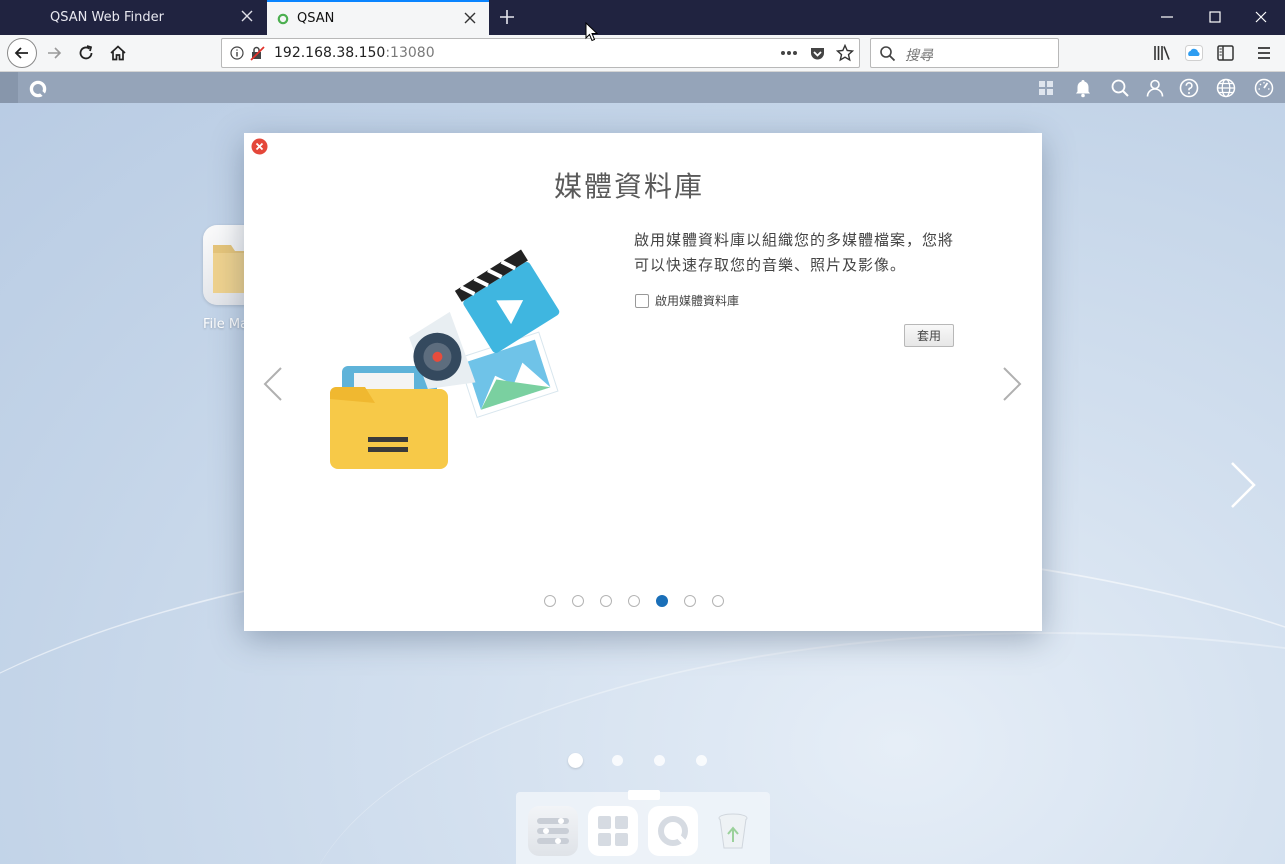 This screenshot has width=1285, height=864. I want to click on globe-icon, so click(1226, 88).